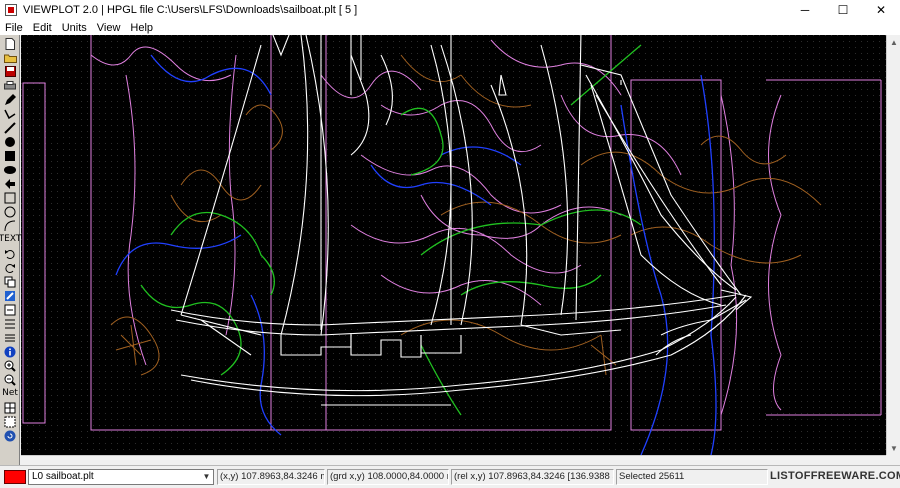 This screenshot has width=900, height=488. I want to click on filled-circle-icon, so click(10, 141).